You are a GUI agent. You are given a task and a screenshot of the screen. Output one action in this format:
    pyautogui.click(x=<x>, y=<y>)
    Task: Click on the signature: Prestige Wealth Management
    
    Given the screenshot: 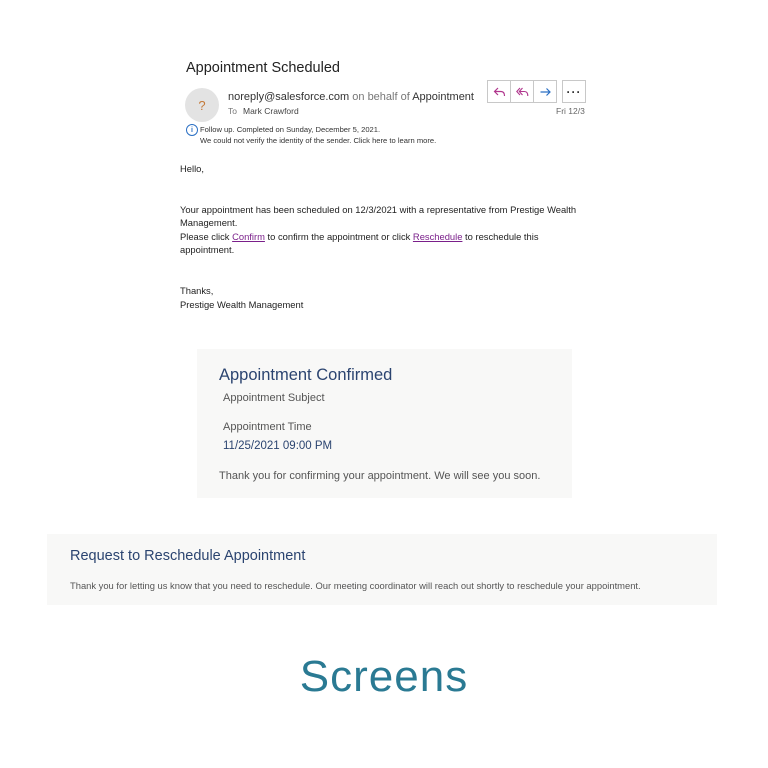 What is the action you would take?
    pyautogui.click(x=242, y=304)
    